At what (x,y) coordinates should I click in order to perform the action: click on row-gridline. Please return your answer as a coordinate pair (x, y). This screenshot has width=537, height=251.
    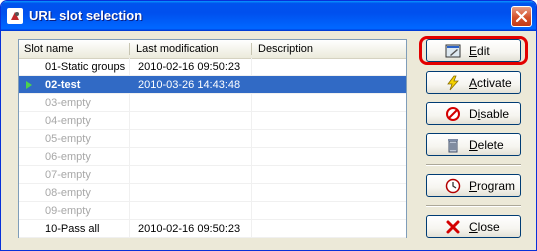
    Looking at the image, I should click on (212, 237).